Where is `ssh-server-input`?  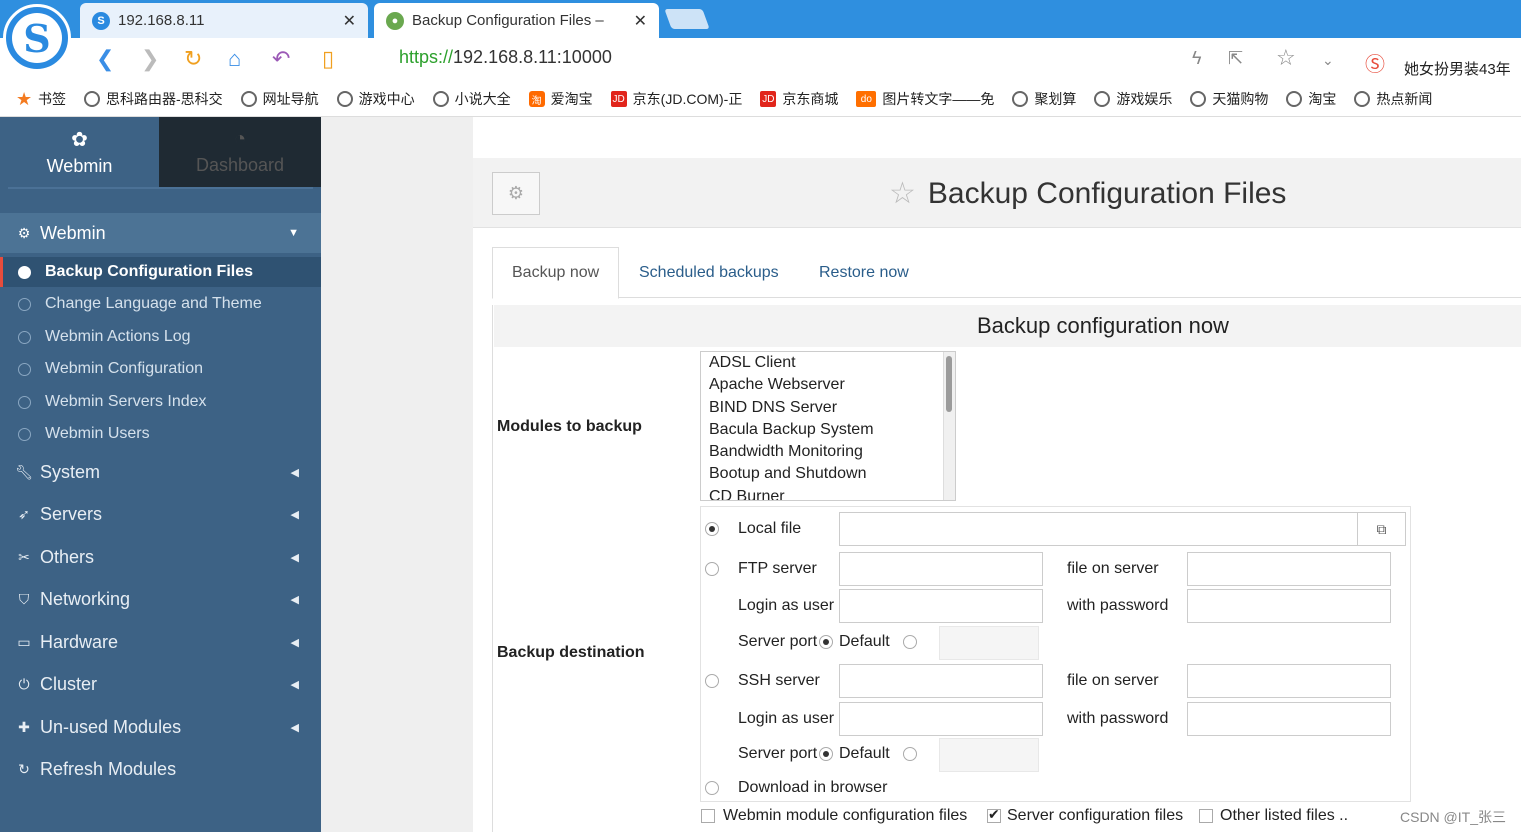 ssh-server-input is located at coordinates (941, 681).